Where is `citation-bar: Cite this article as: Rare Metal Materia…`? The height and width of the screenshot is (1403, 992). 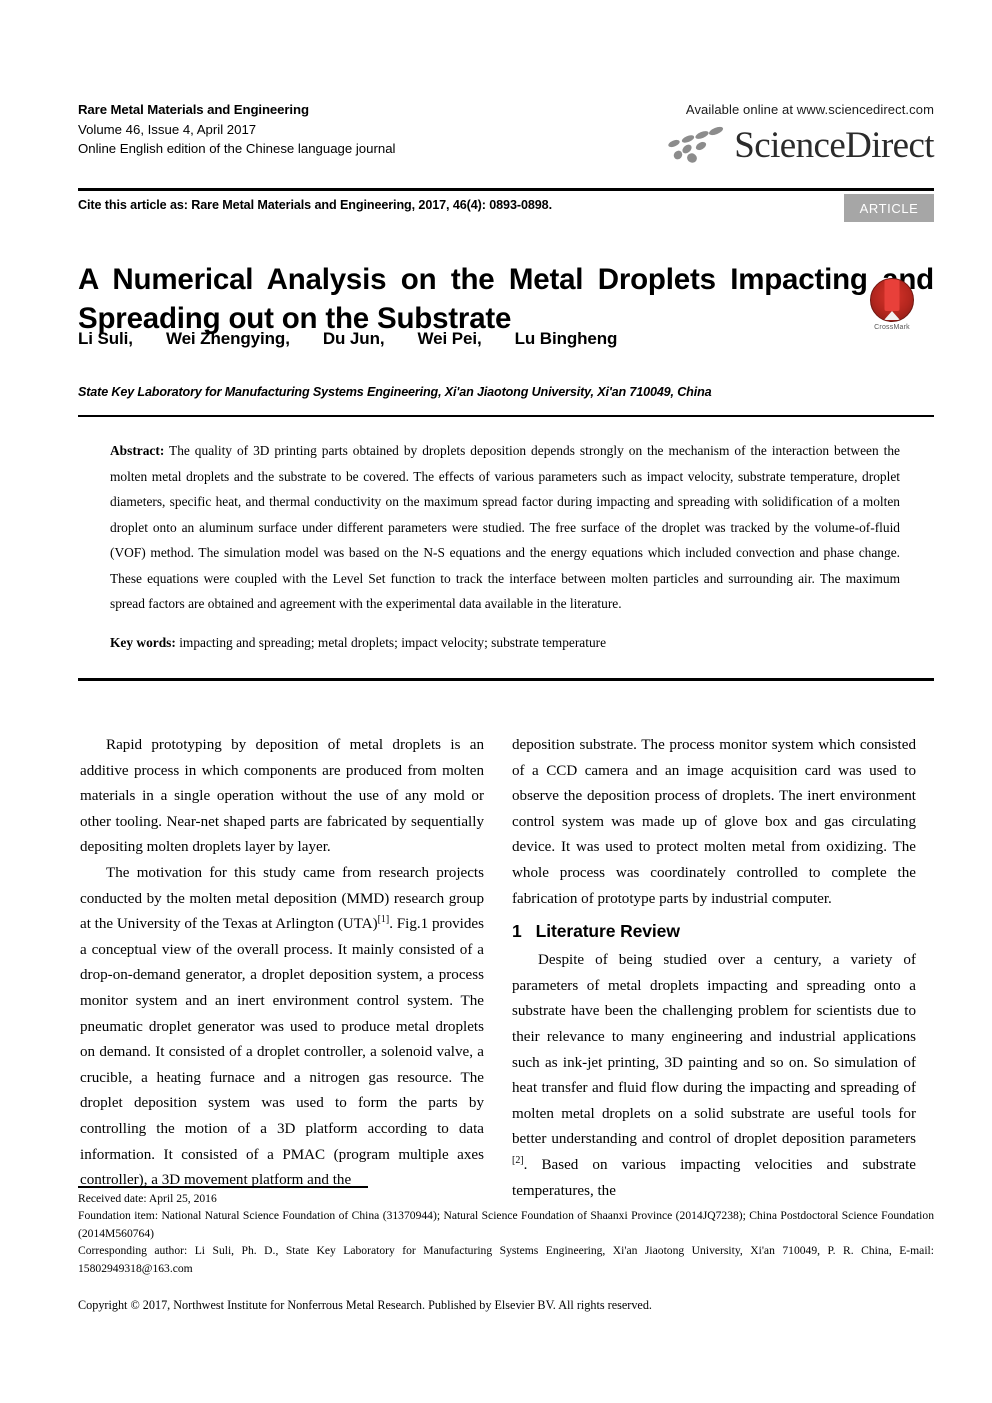 citation-bar: Cite this article as: Rare Metal Materia… is located at coordinates (506, 209).